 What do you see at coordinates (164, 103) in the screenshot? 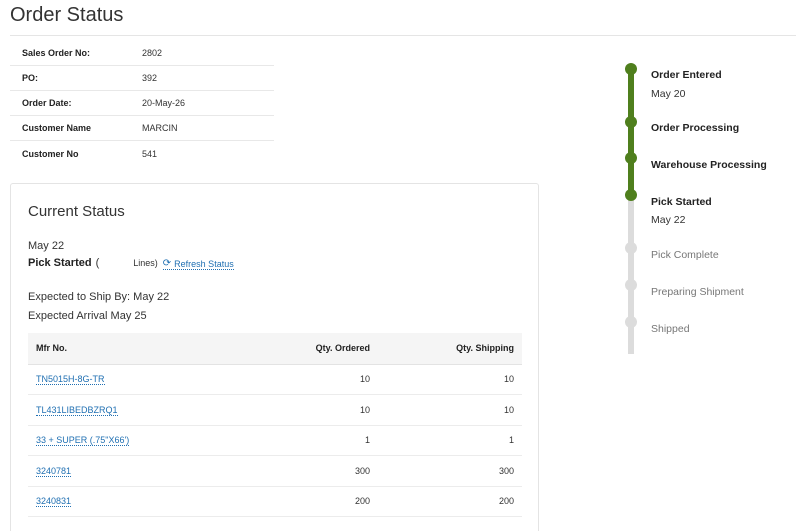
I see `order-date-value: 20-May-26` at bounding box center [164, 103].